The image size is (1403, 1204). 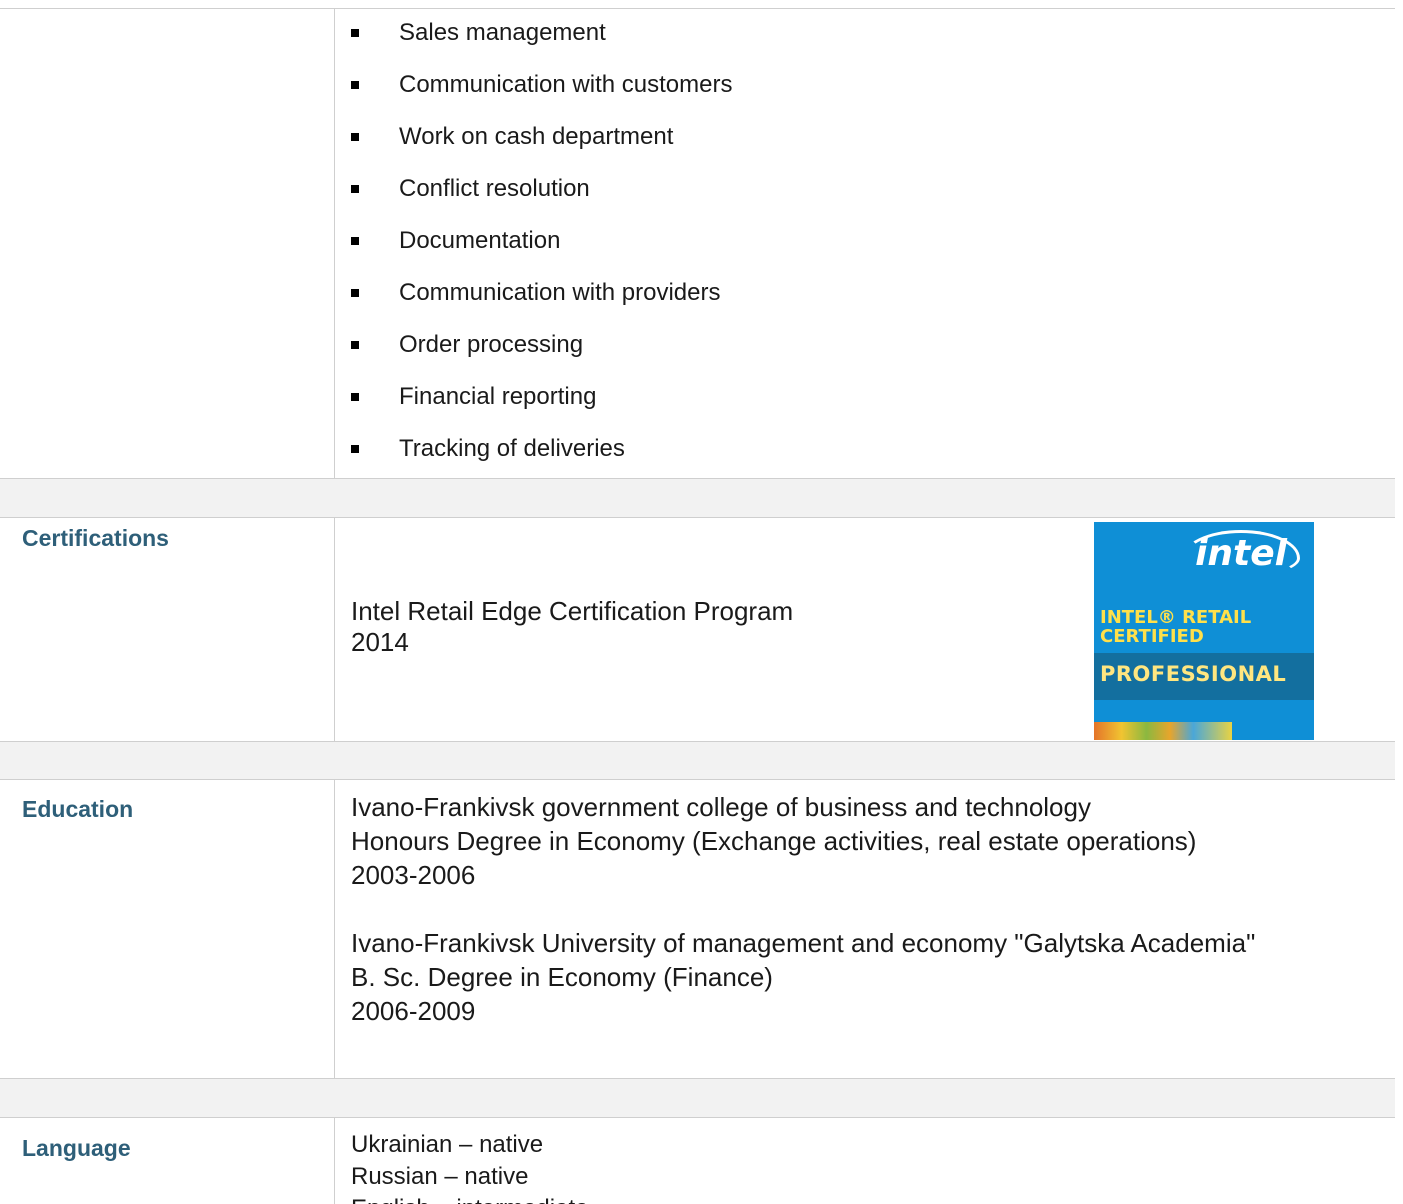 What do you see at coordinates (167, 243) in the screenshot?
I see `duties-label-column` at bounding box center [167, 243].